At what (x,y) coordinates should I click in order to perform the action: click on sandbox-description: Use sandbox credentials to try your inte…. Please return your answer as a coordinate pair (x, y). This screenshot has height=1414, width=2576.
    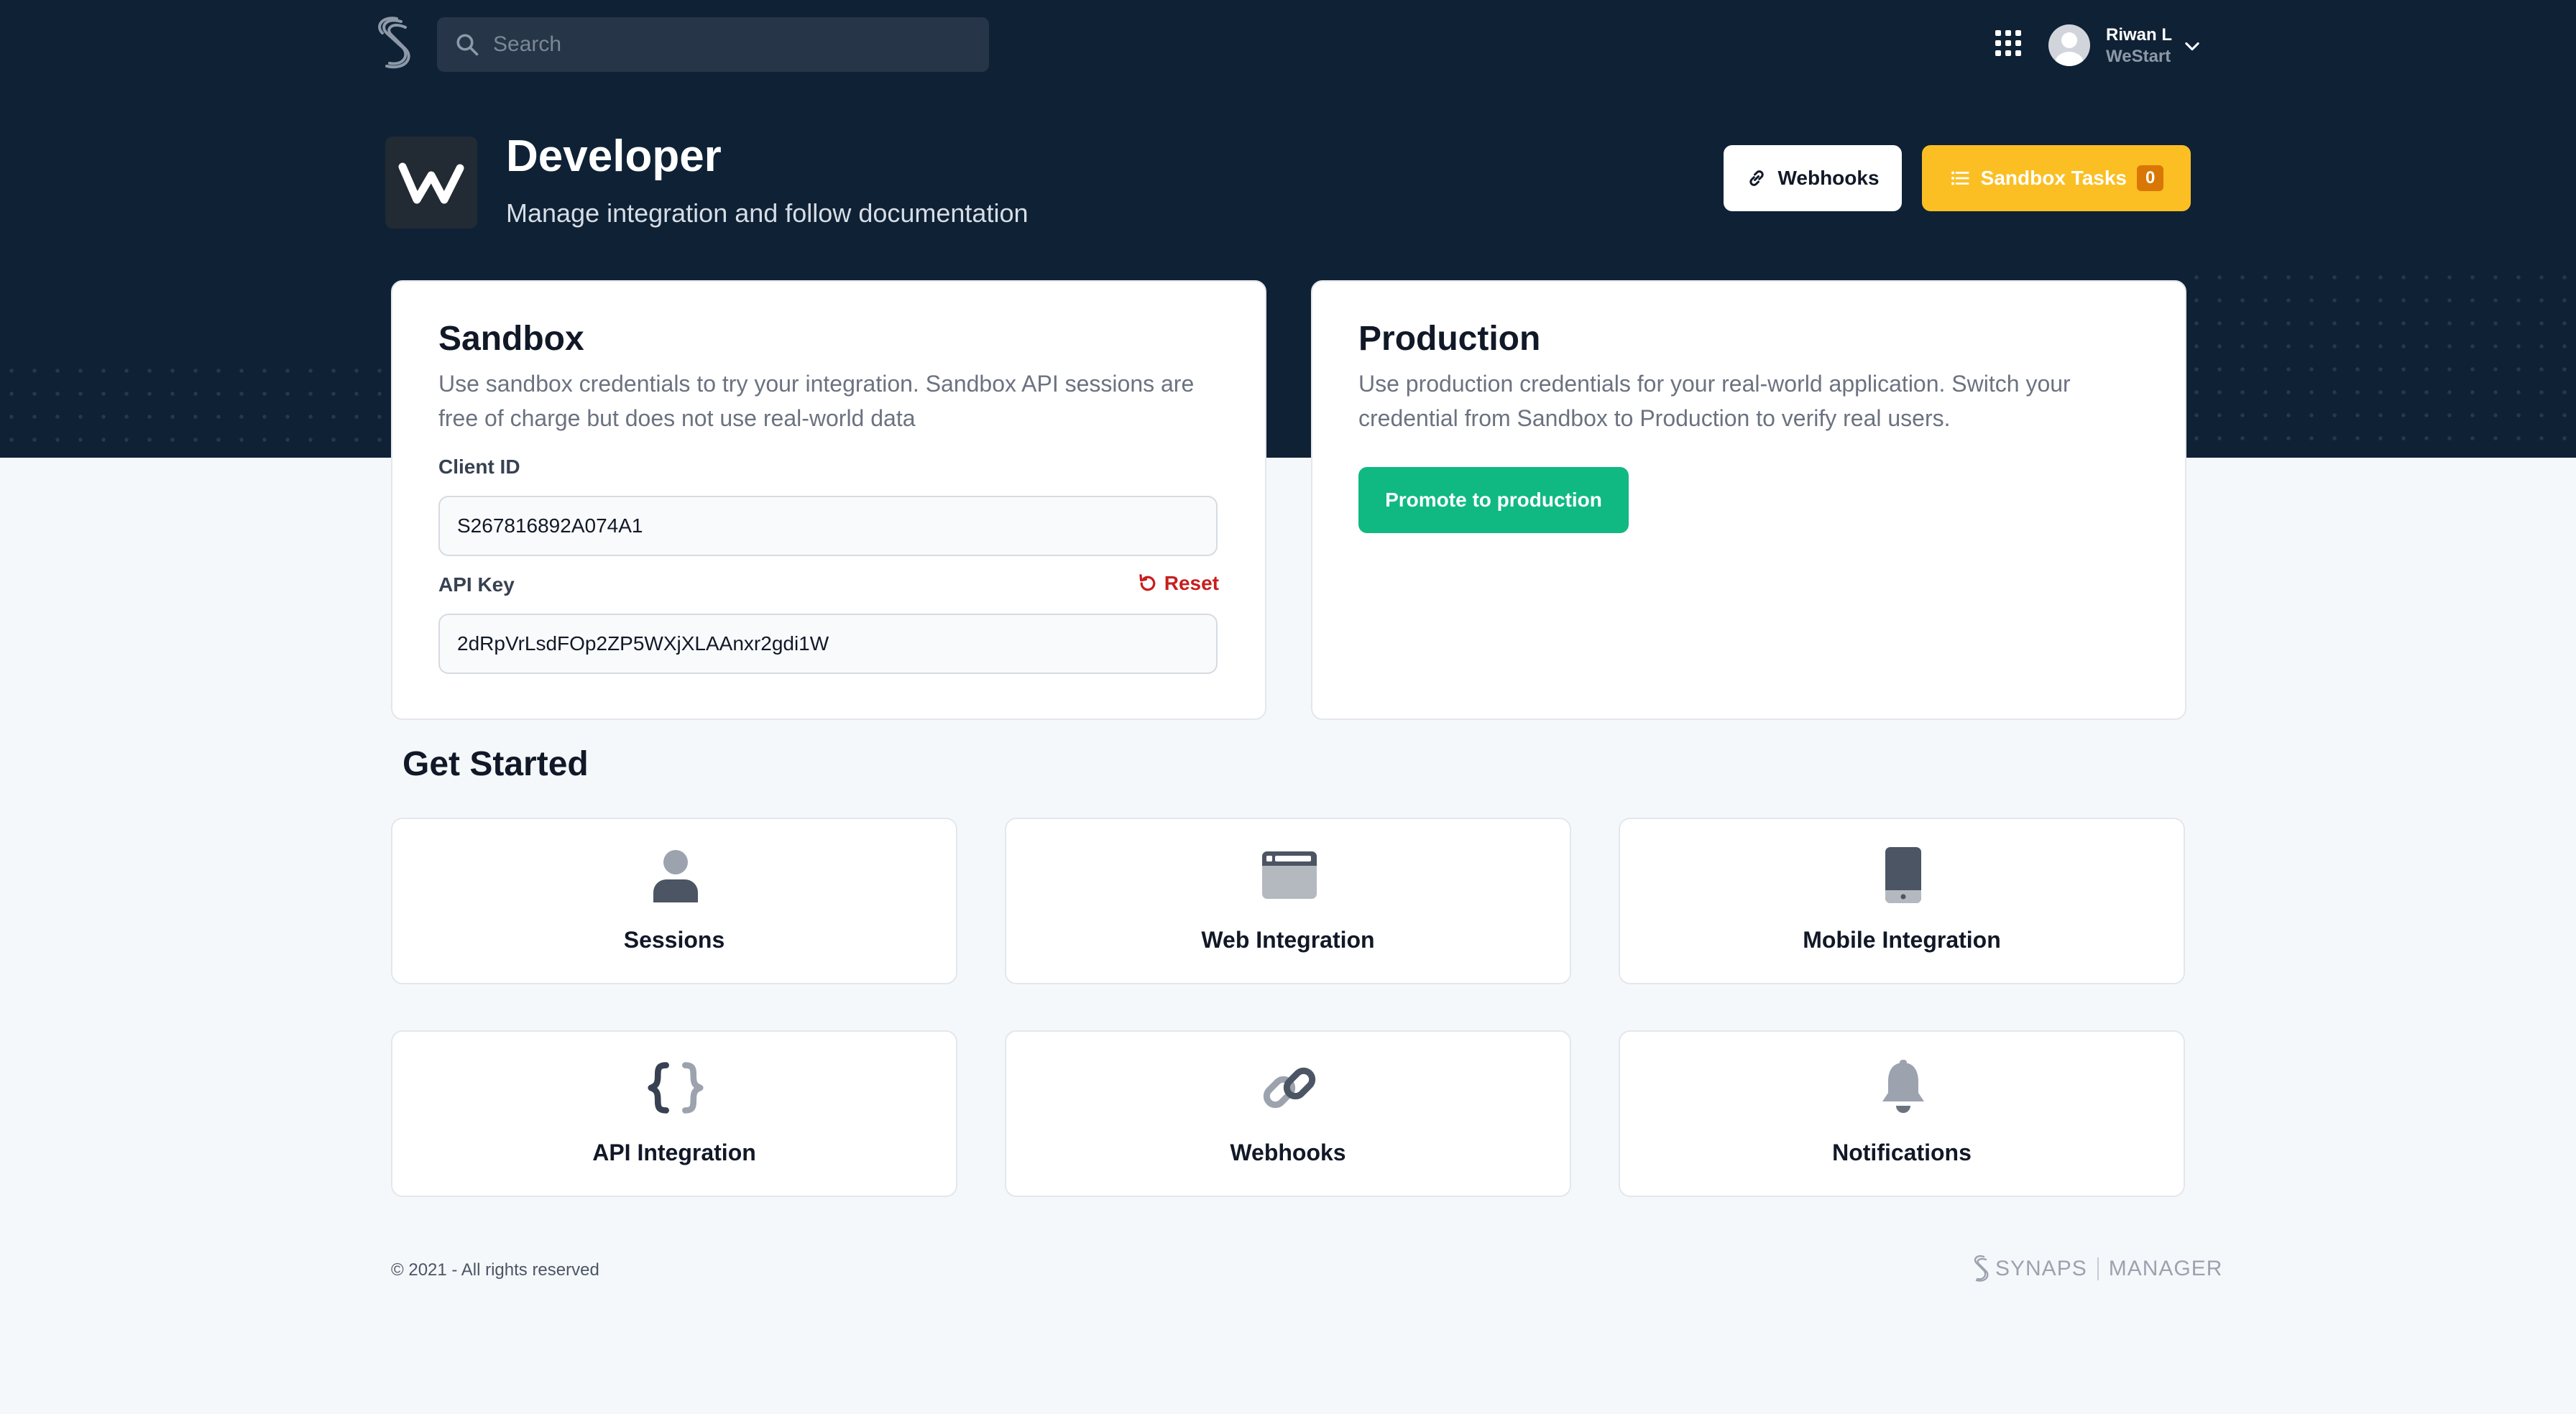
    Looking at the image, I should click on (816, 401).